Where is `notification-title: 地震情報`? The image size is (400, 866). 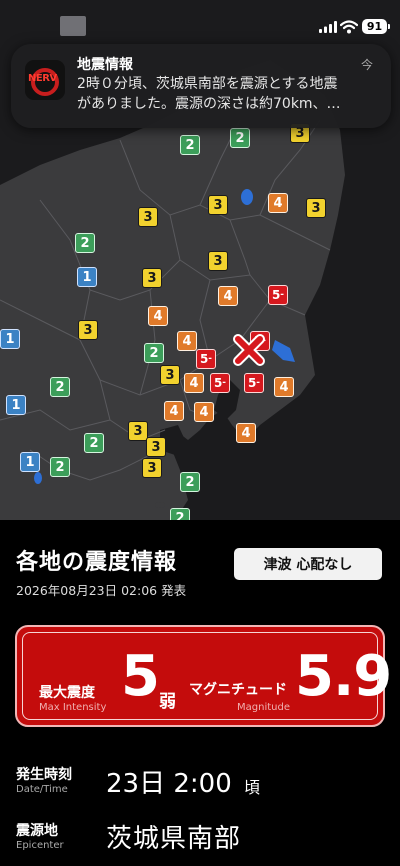
notification-title: 地震情報 is located at coordinates (105, 65).